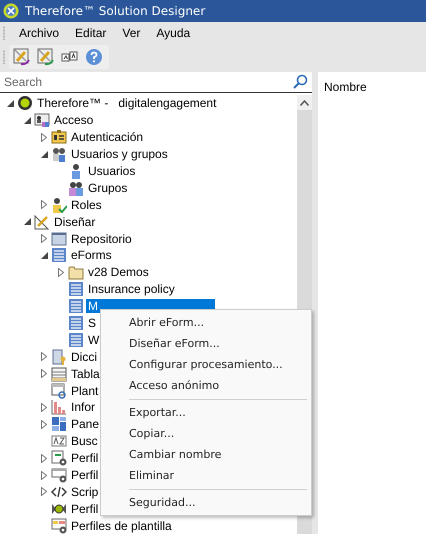 The height and width of the screenshot is (534, 426). Describe the element at coordinates (131, 33) in the screenshot. I see `menu-item: Ver` at that location.